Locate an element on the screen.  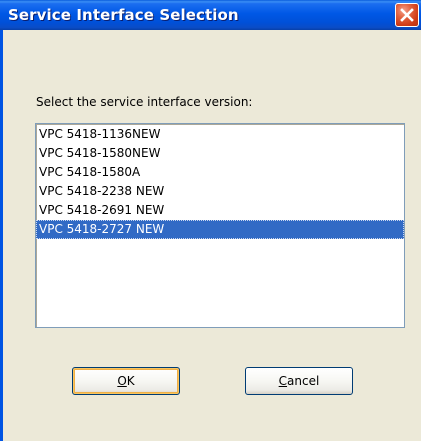
list-item-selected: VPC 5418-2727 NEW is located at coordinates (220, 229).